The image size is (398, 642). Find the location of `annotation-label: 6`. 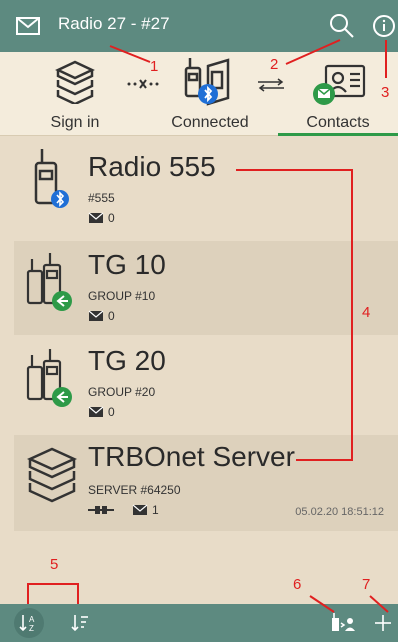

annotation-label: 6 is located at coordinates (297, 584).